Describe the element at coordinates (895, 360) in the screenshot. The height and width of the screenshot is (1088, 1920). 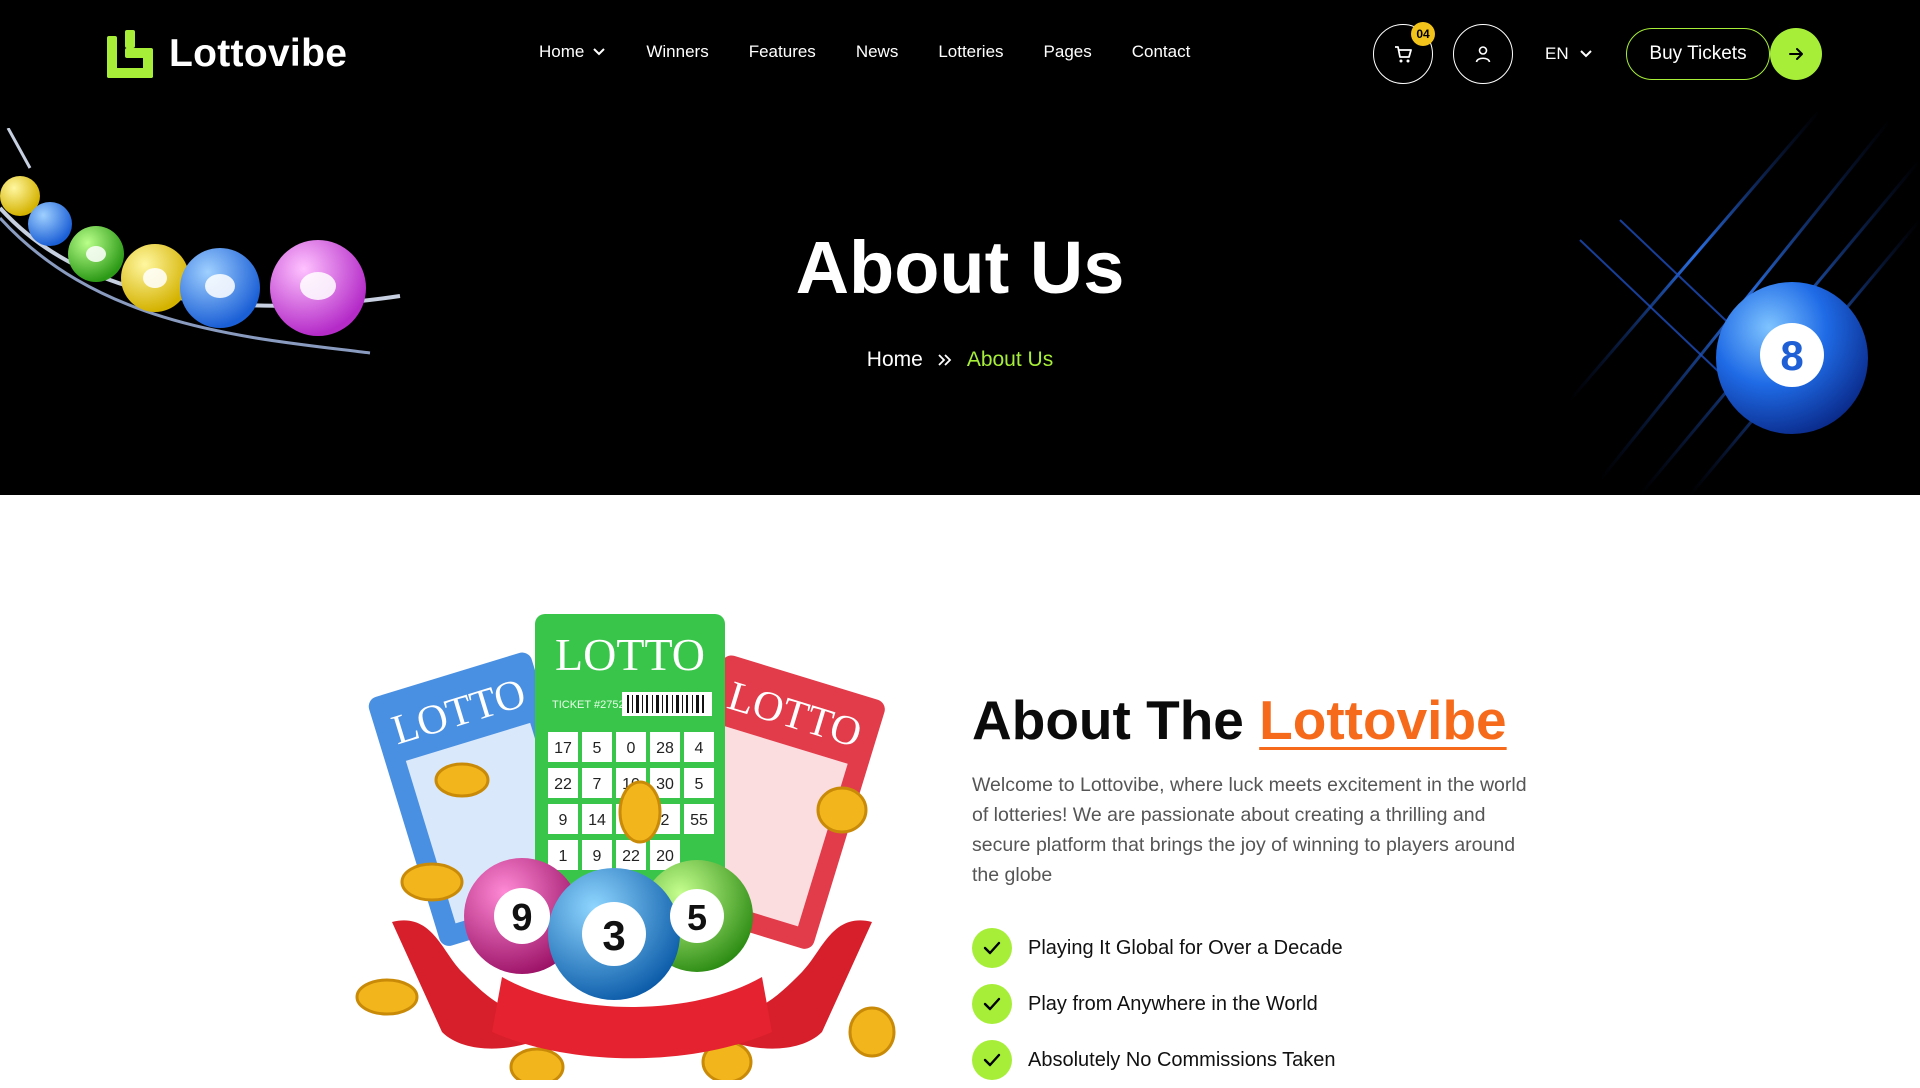
I see `breadcrumb-home-link: Home` at that location.